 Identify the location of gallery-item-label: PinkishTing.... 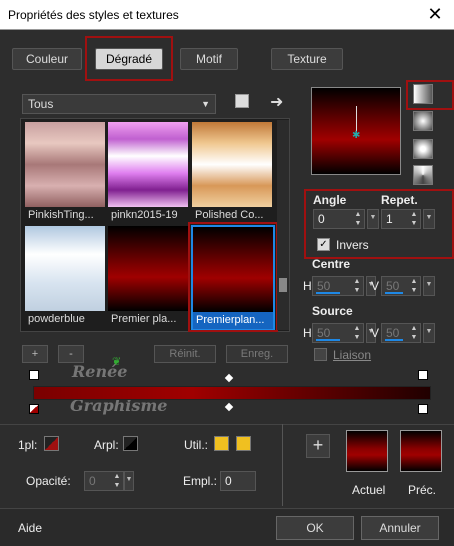
(61, 215).